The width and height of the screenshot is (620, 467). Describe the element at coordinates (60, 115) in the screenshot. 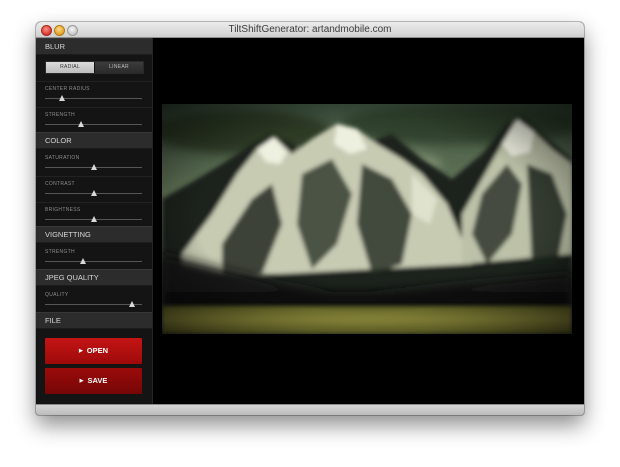

I see `blur-strength-label: STRENGTH` at that location.